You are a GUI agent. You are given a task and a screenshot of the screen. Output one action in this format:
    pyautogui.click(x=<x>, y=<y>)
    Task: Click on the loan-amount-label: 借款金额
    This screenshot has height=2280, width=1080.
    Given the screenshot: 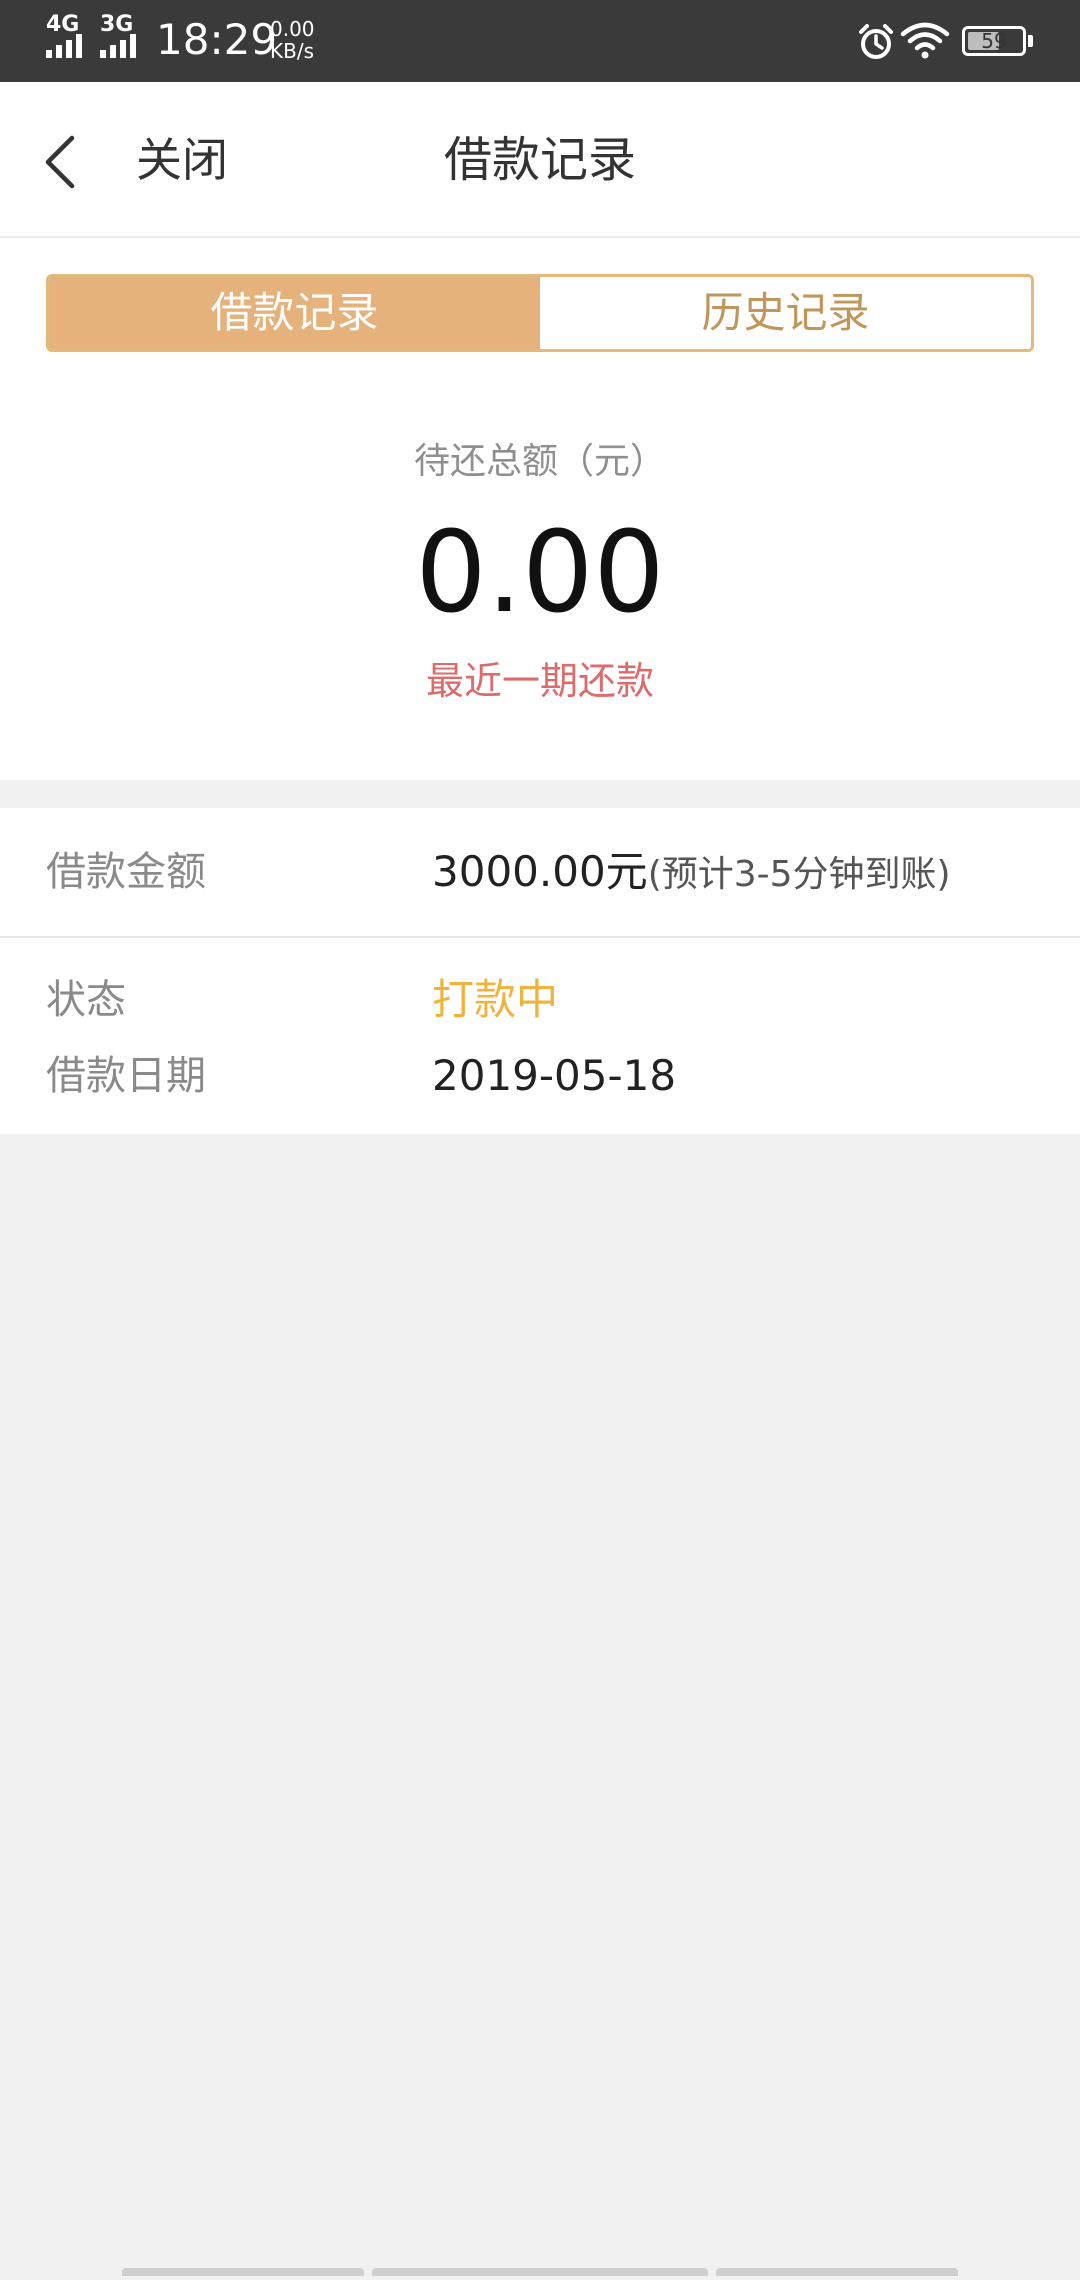 What is the action you would take?
    pyautogui.click(x=126, y=872)
    